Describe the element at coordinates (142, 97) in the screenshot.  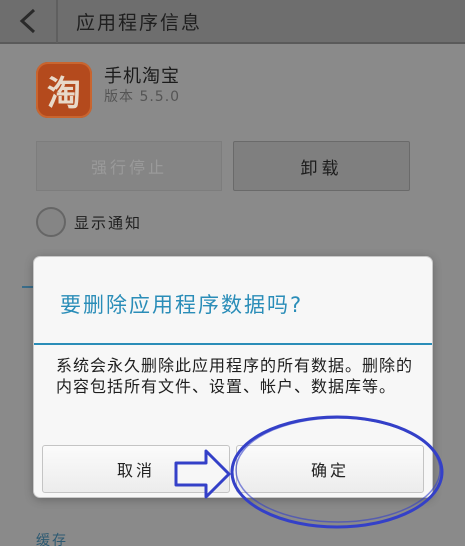
I see `app-version: 版本 5.5.0` at that location.